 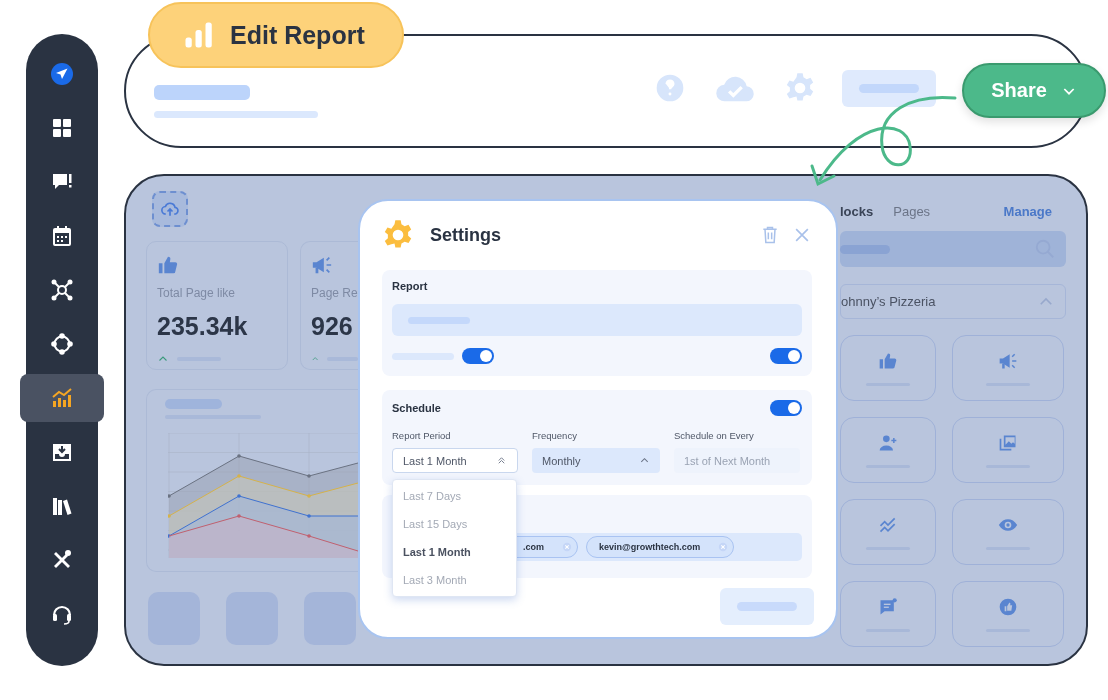 I want to click on paper-plane-logo-icon, so click(x=62, y=74).